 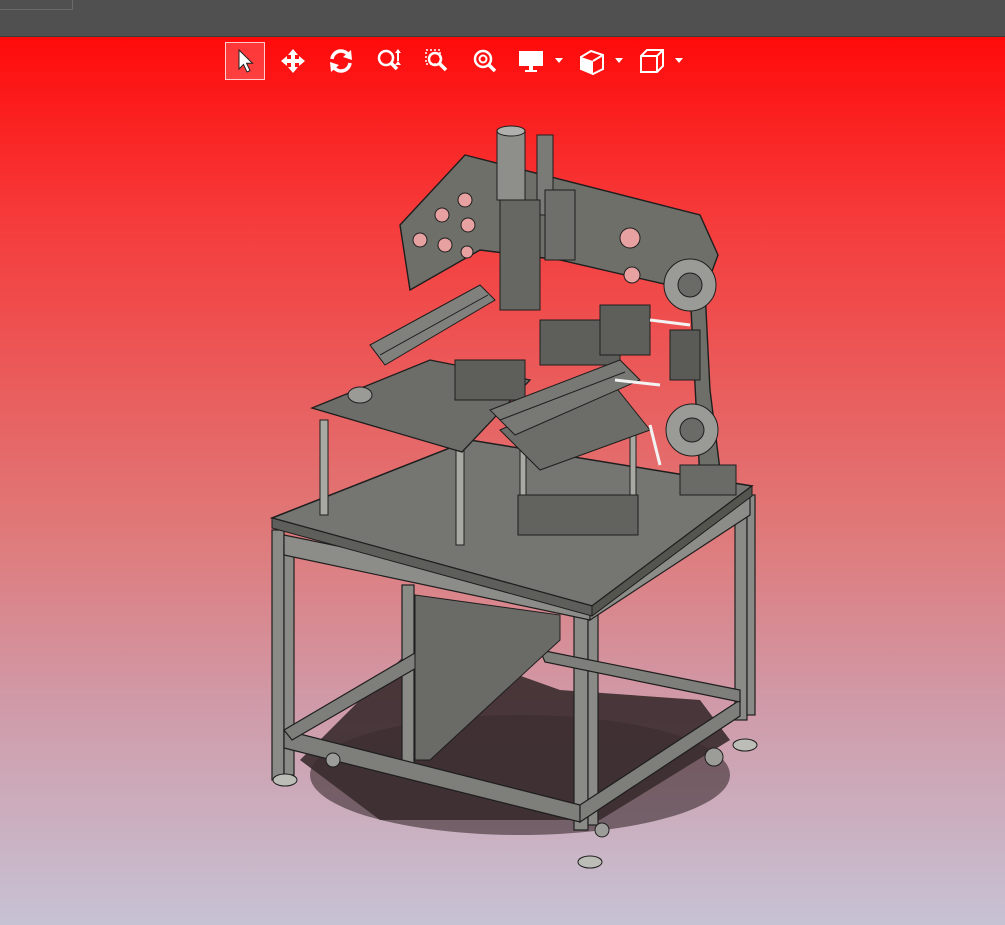 I want to click on rotate-tool, so click(x=341, y=61).